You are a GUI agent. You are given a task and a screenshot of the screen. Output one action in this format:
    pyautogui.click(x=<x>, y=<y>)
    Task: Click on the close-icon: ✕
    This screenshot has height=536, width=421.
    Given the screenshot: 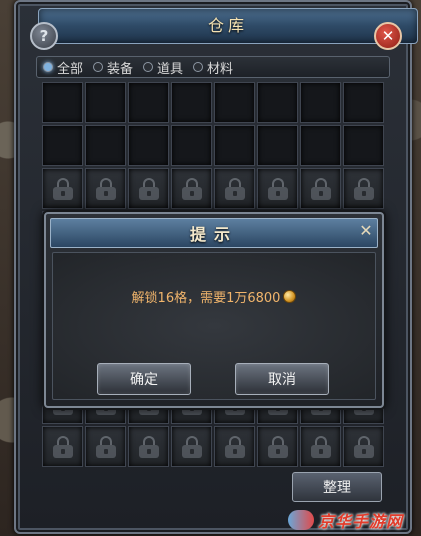 What is the action you would take?
    pyautogui.click(x=388, y=36)
    